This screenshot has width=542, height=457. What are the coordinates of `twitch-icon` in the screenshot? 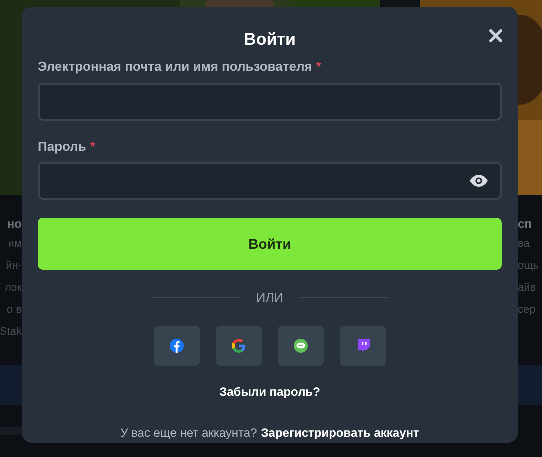 It's located at (363, 345).